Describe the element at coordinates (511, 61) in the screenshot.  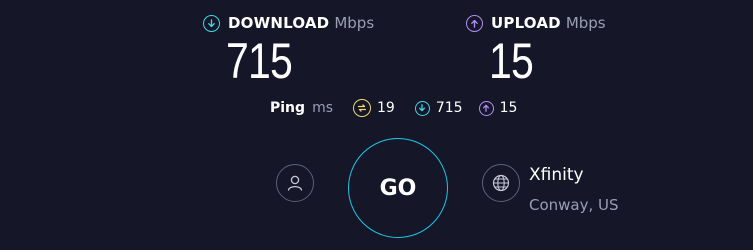
I see `upload-value: 15` at that location.